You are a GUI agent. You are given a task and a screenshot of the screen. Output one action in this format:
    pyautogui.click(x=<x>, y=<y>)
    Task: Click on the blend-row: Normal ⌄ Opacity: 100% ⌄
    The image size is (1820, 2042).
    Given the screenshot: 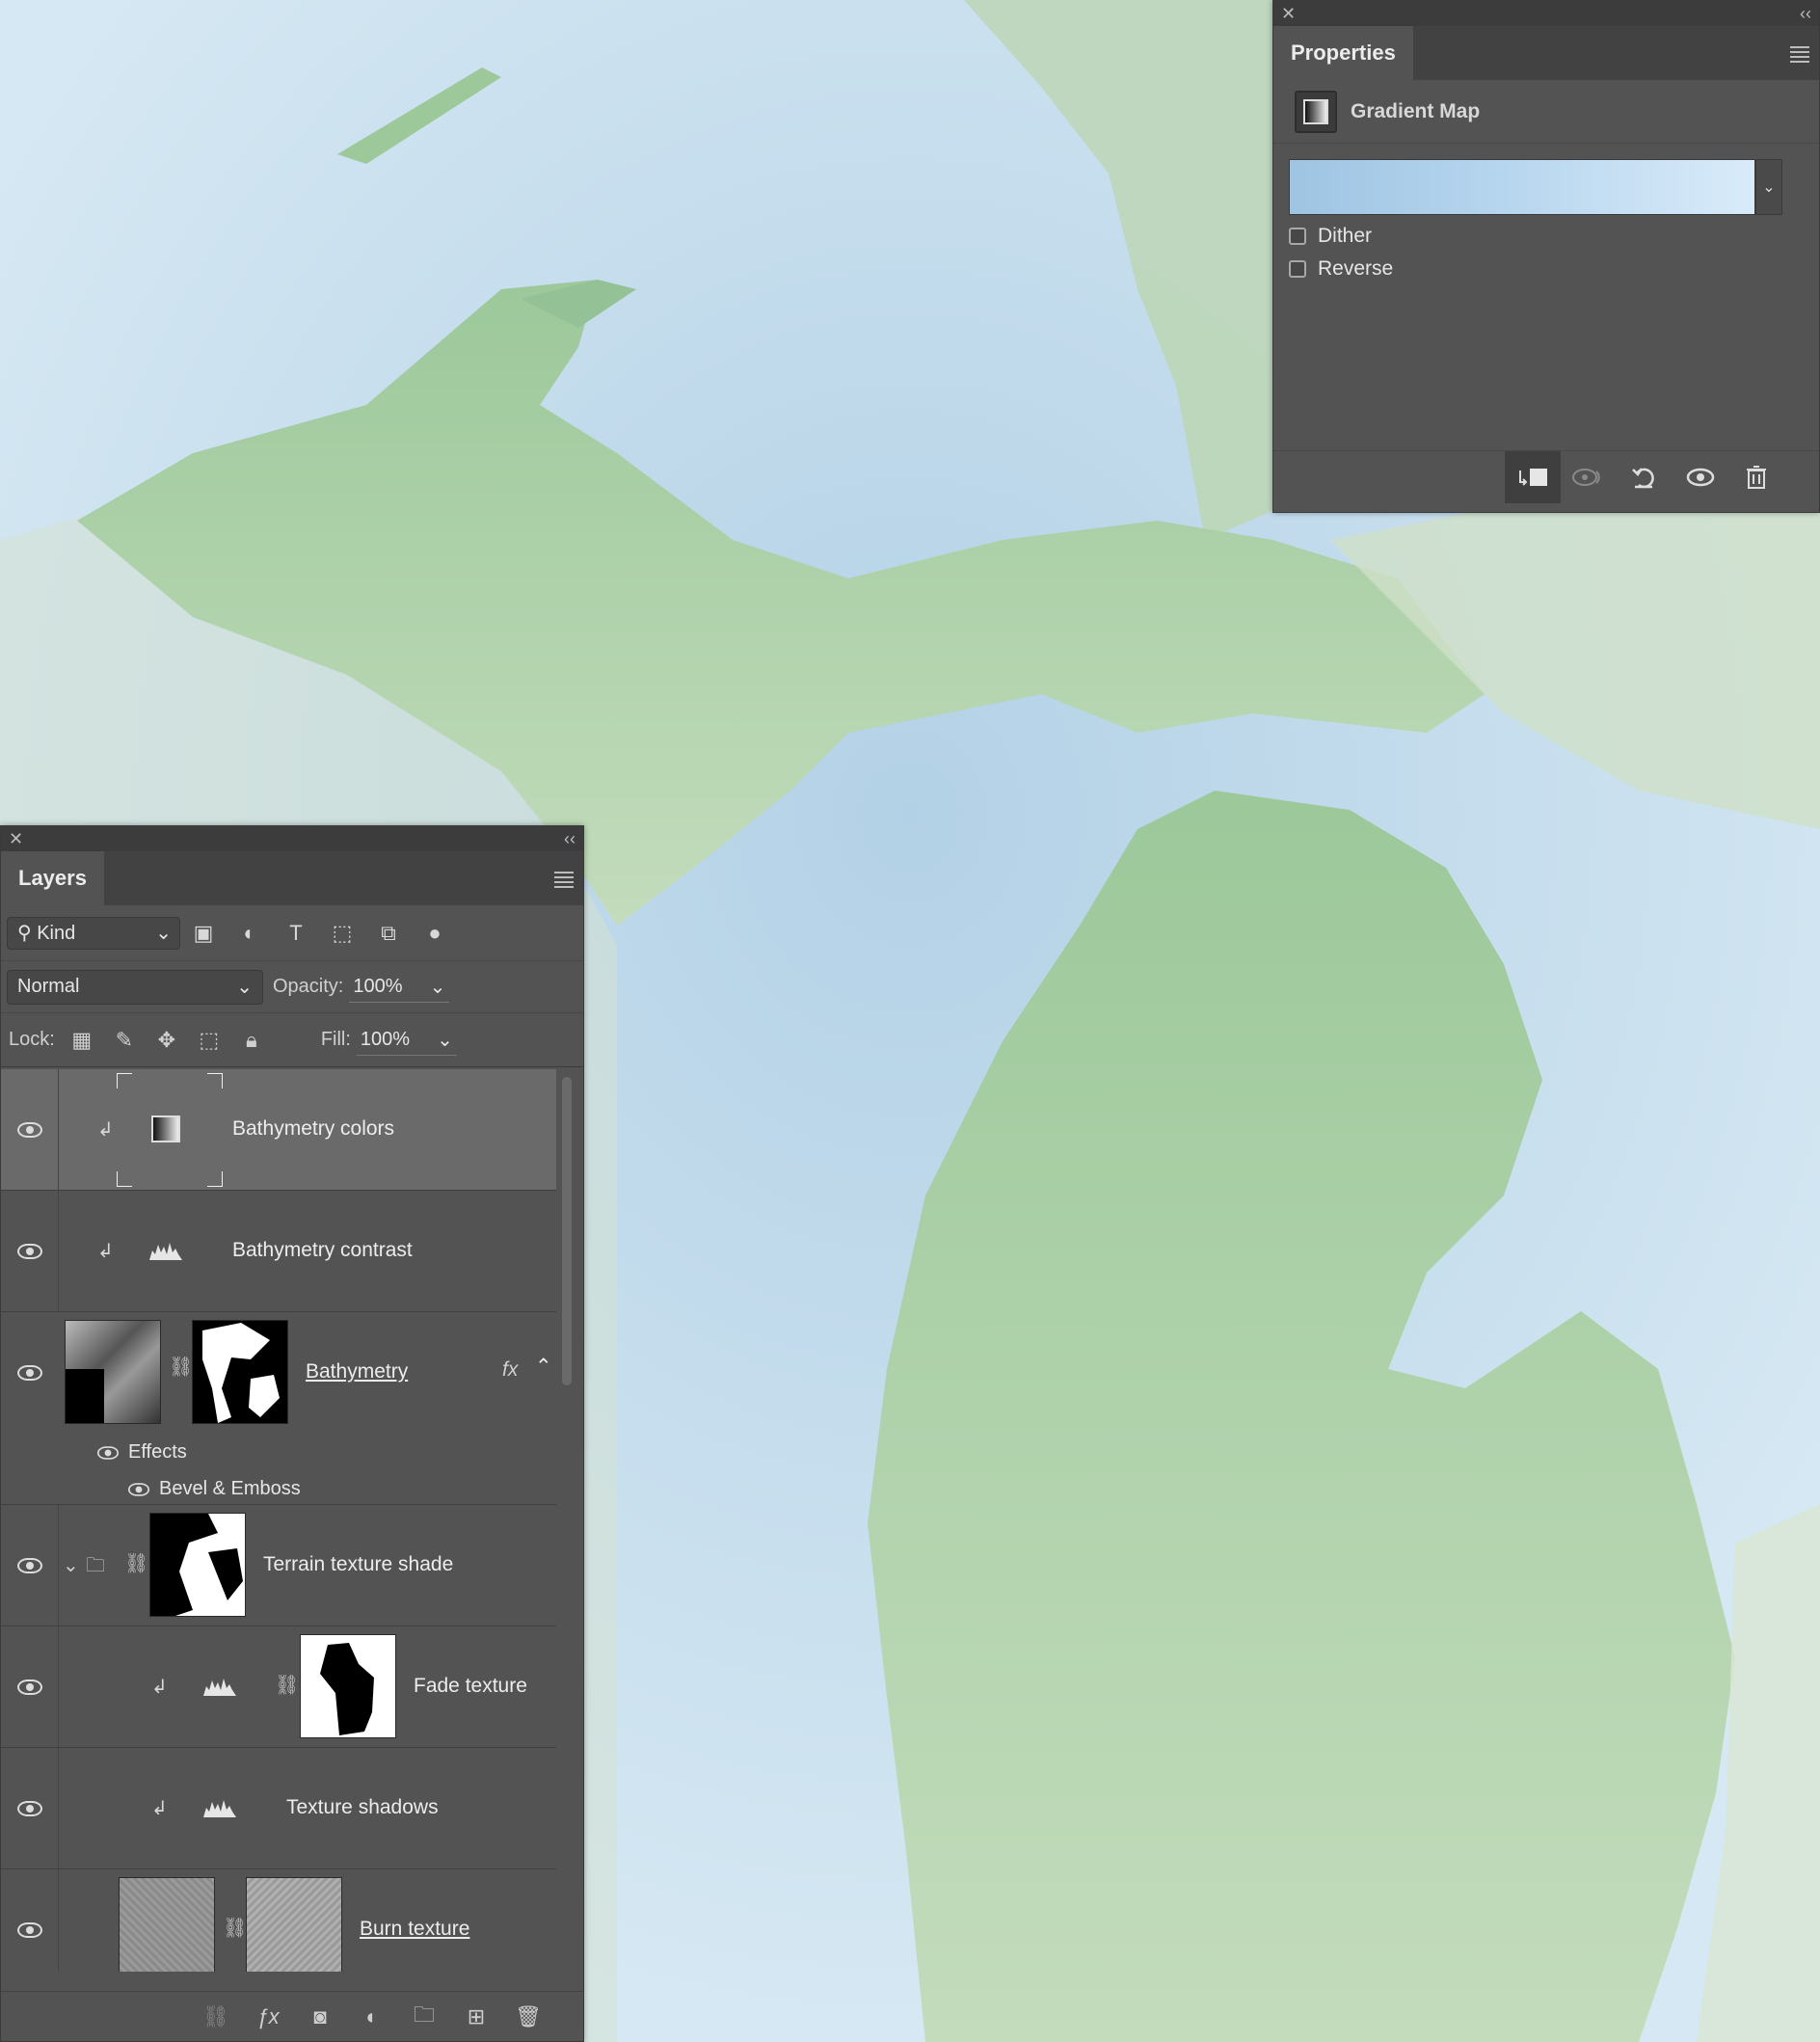 What is the action you would take?
    pyautogui.click(x=292, y=987)
    